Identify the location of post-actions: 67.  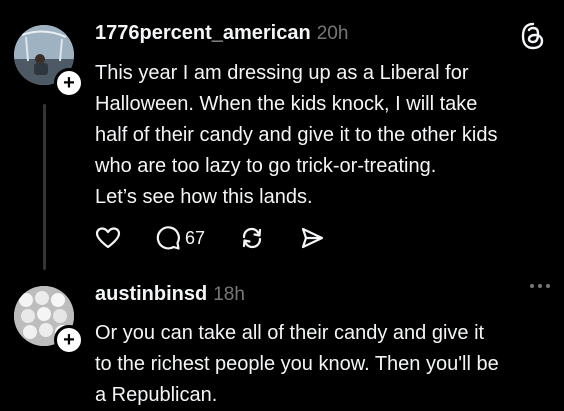
(227, 238).